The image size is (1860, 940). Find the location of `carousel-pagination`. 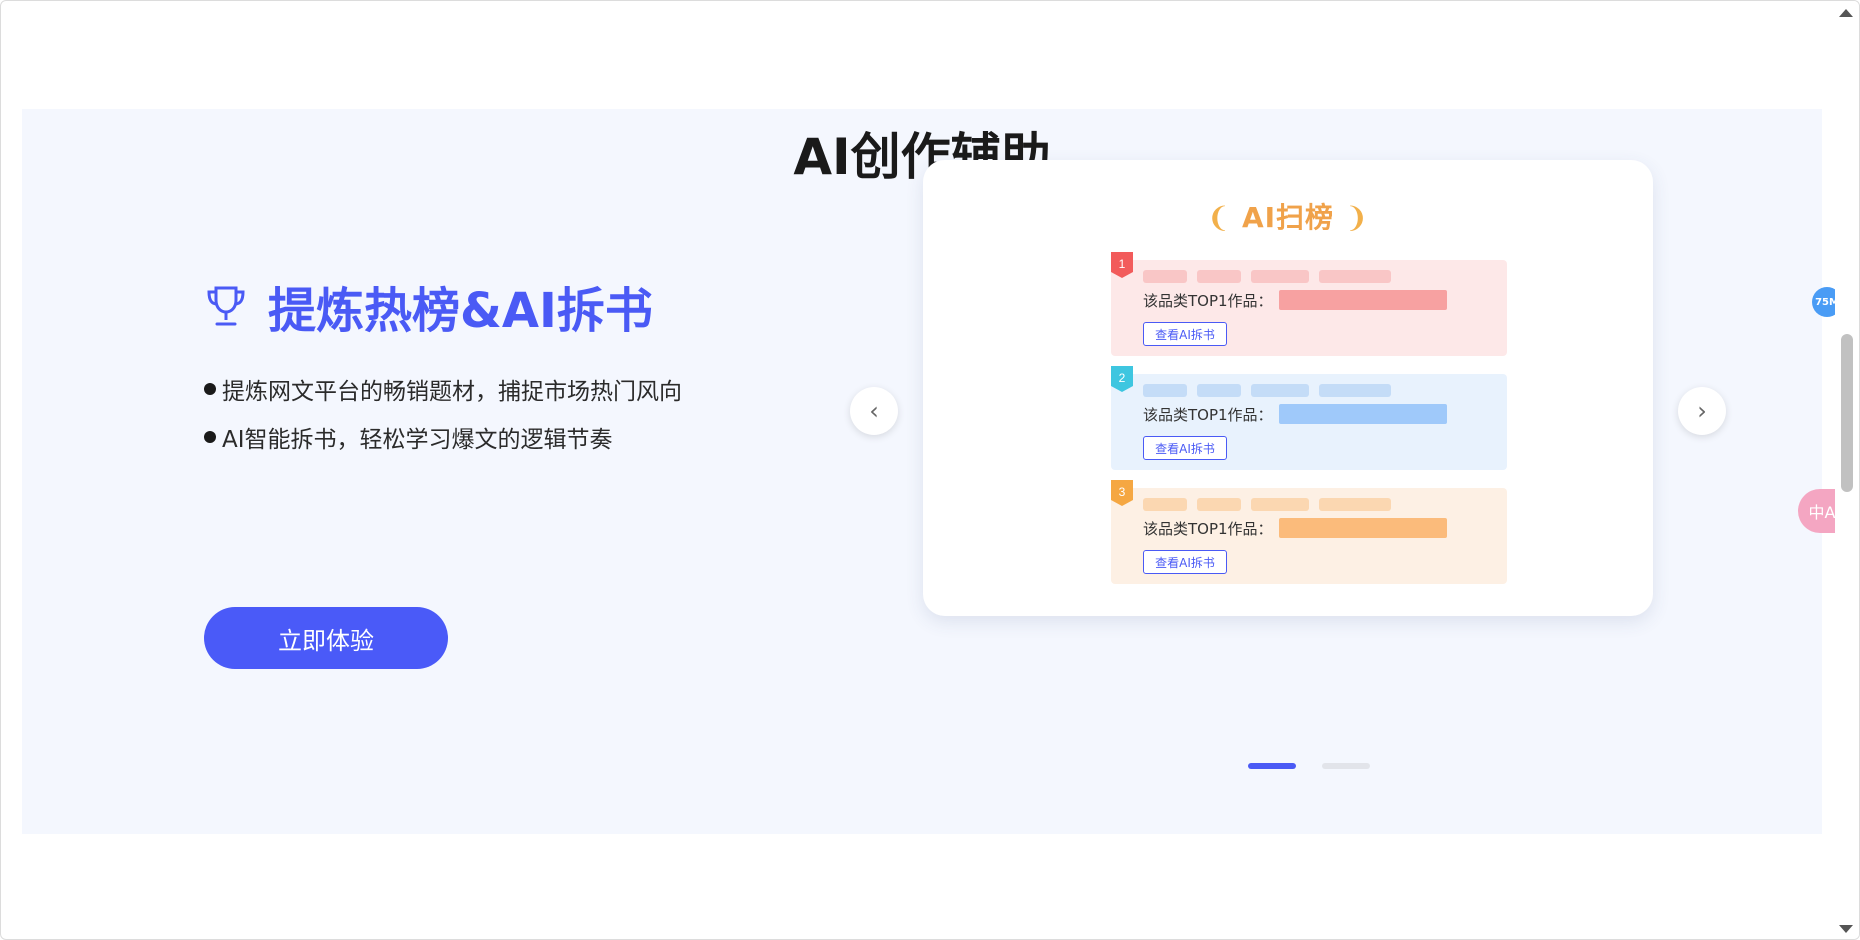

carousel-pagination is located at coordinates (1322, 766).